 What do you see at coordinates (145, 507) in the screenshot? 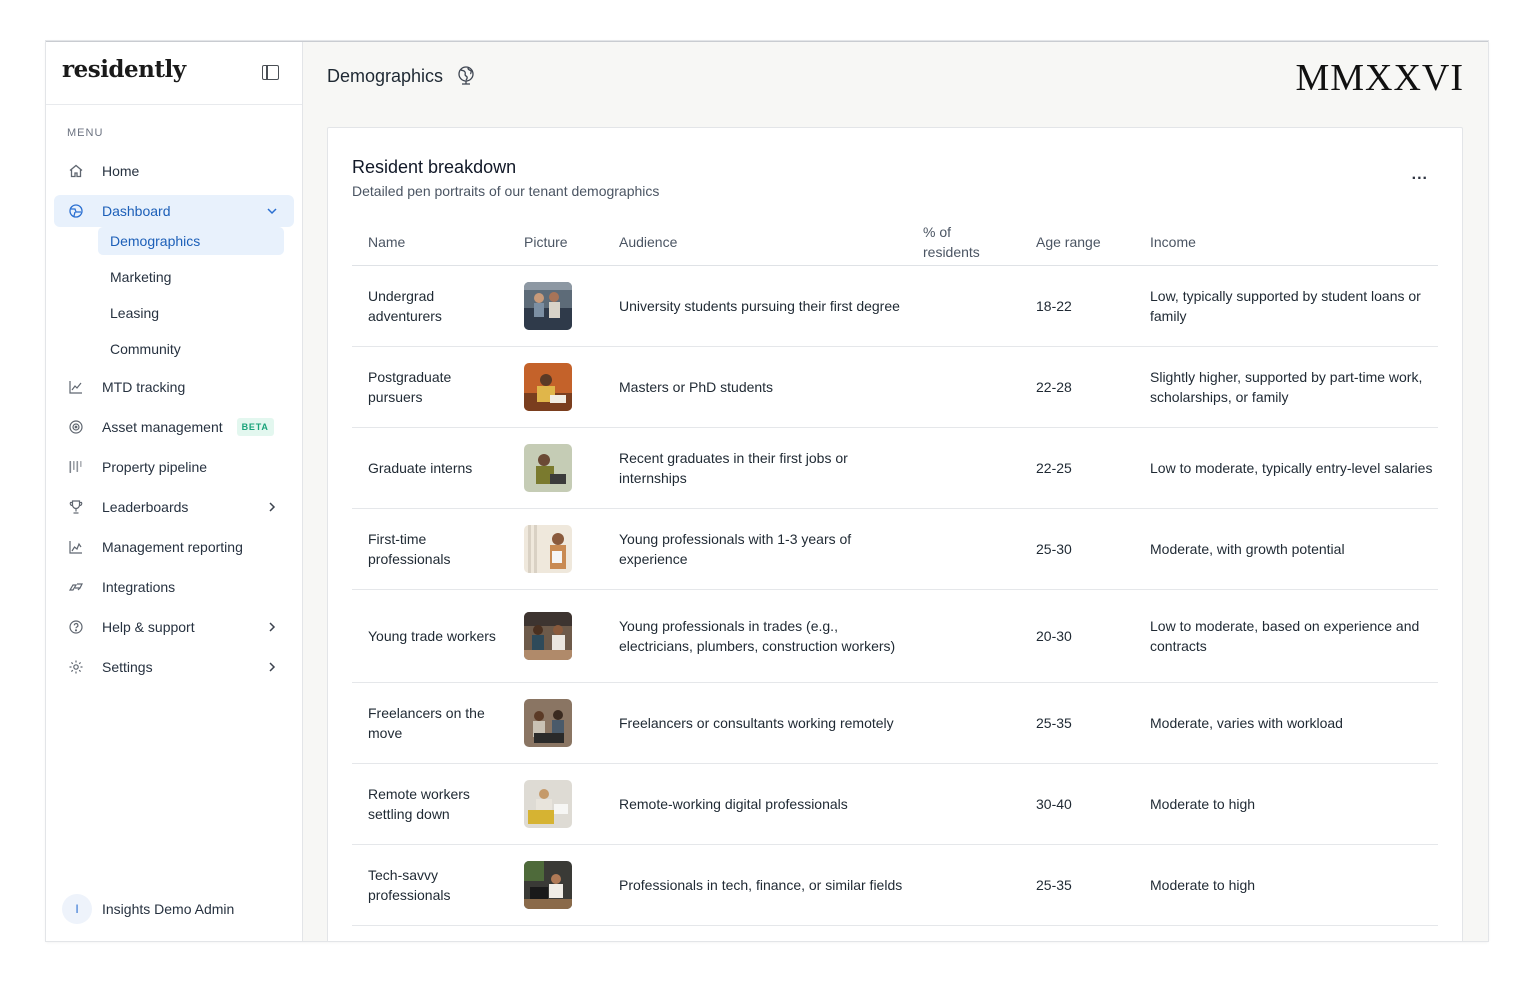
I see `sidebar-item-label: Leaderboards` at bounding box center [145, 507].